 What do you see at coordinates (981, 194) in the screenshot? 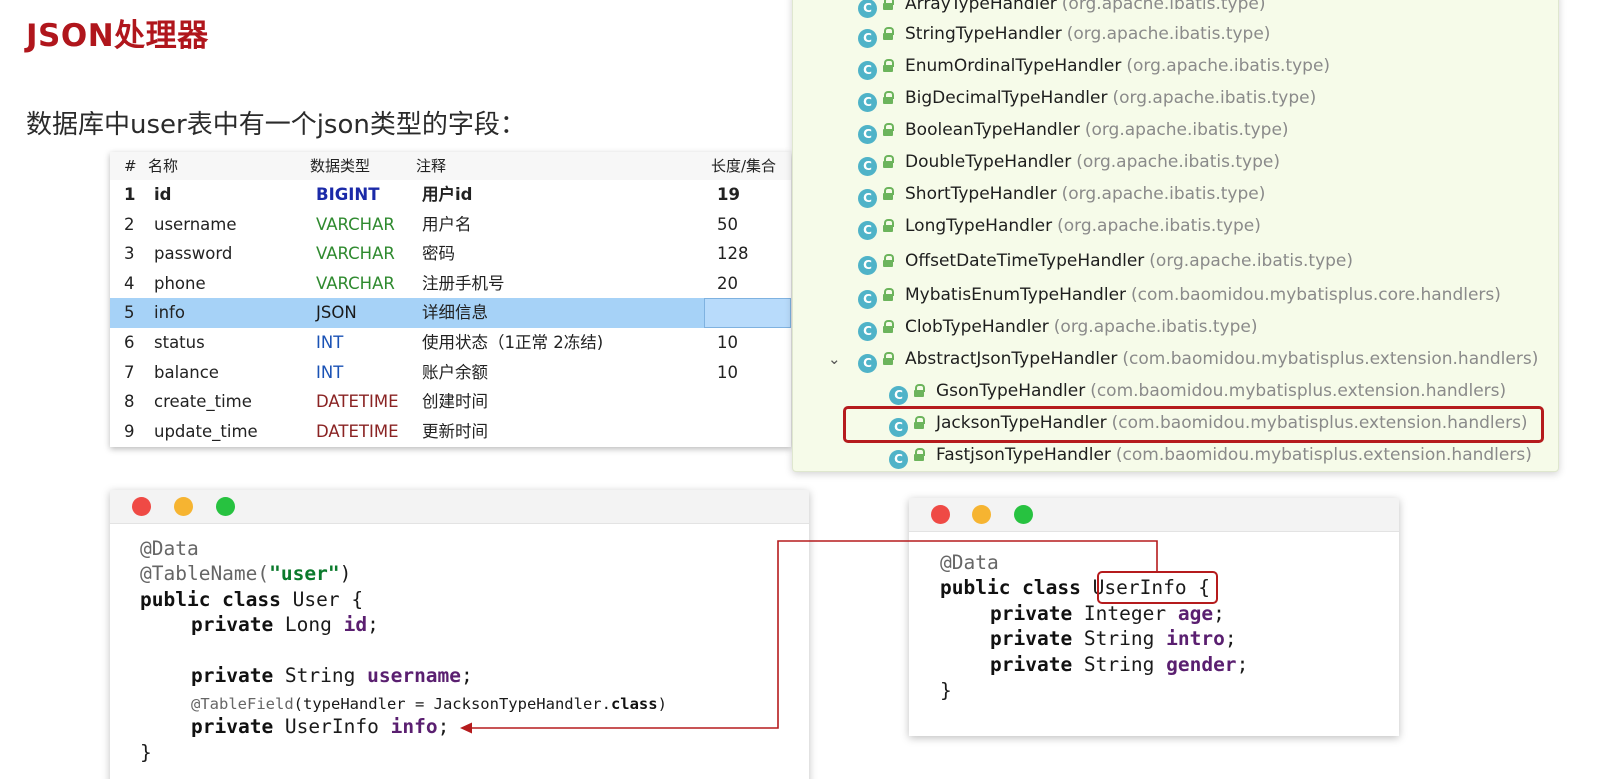
I see `class-name: ShortTypeHandler` at bounding box center [981, 194].